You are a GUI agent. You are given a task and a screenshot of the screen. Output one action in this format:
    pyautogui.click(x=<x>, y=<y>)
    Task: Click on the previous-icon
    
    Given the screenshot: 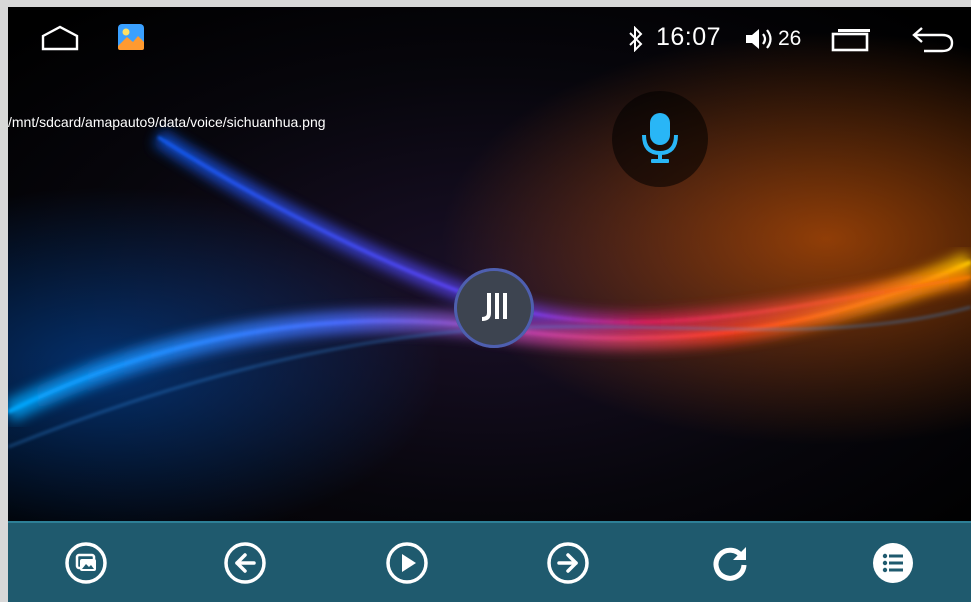 What is the action you would take?
    pyautogui.click(x=245, y=565)
    